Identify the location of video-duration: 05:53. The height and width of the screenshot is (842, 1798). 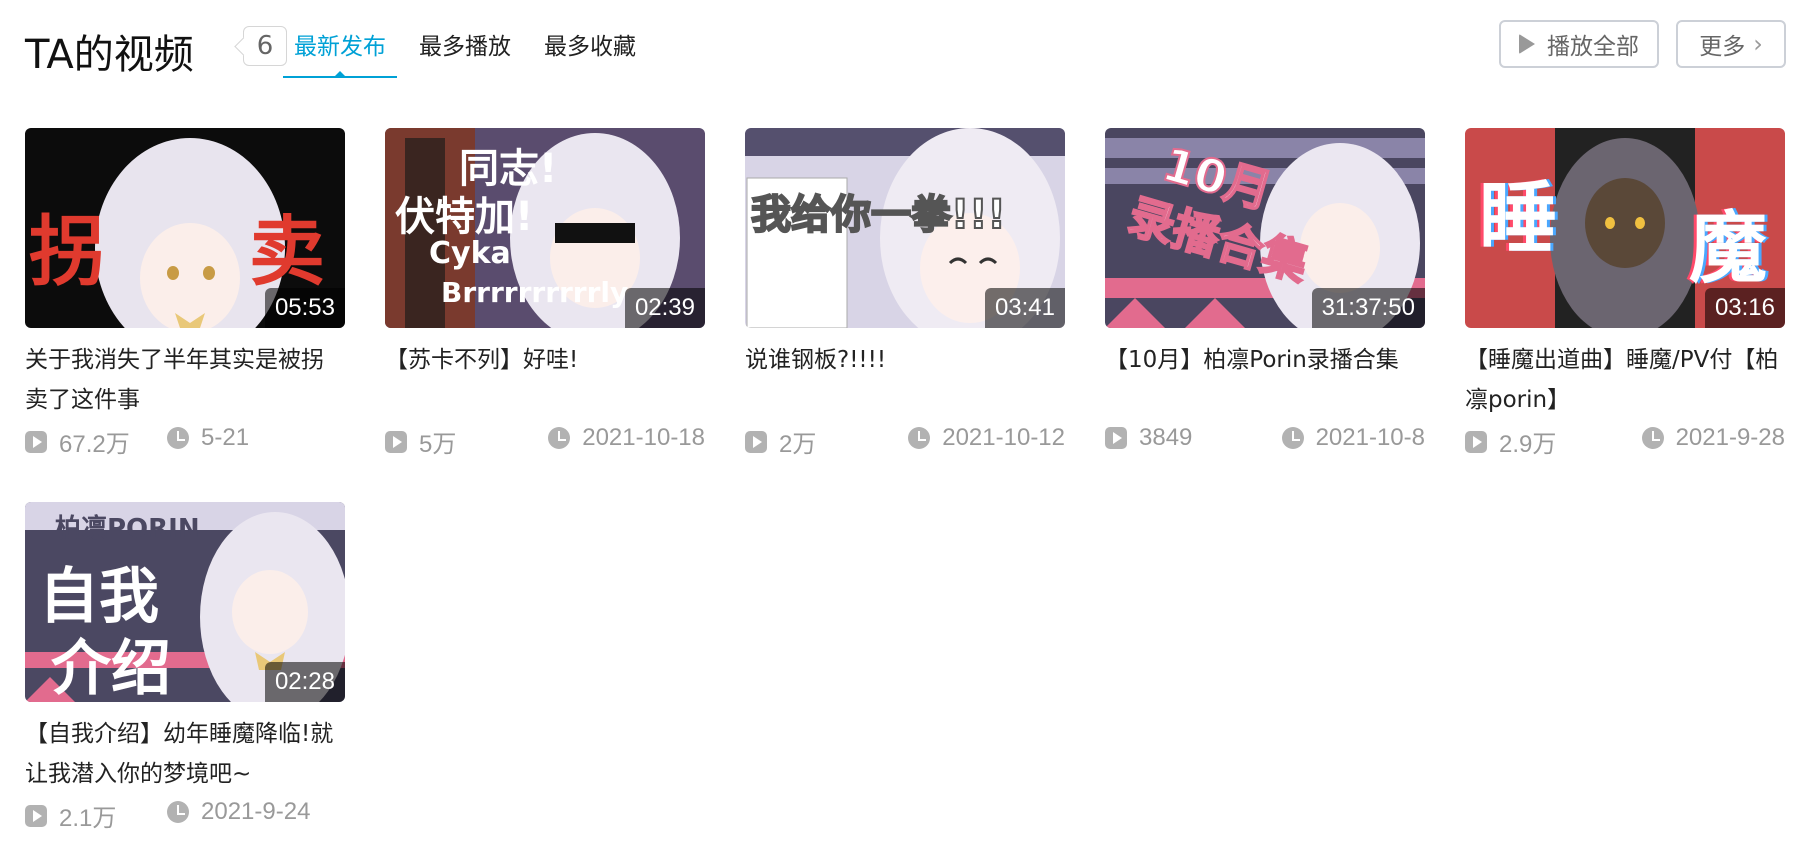
(304, 308).